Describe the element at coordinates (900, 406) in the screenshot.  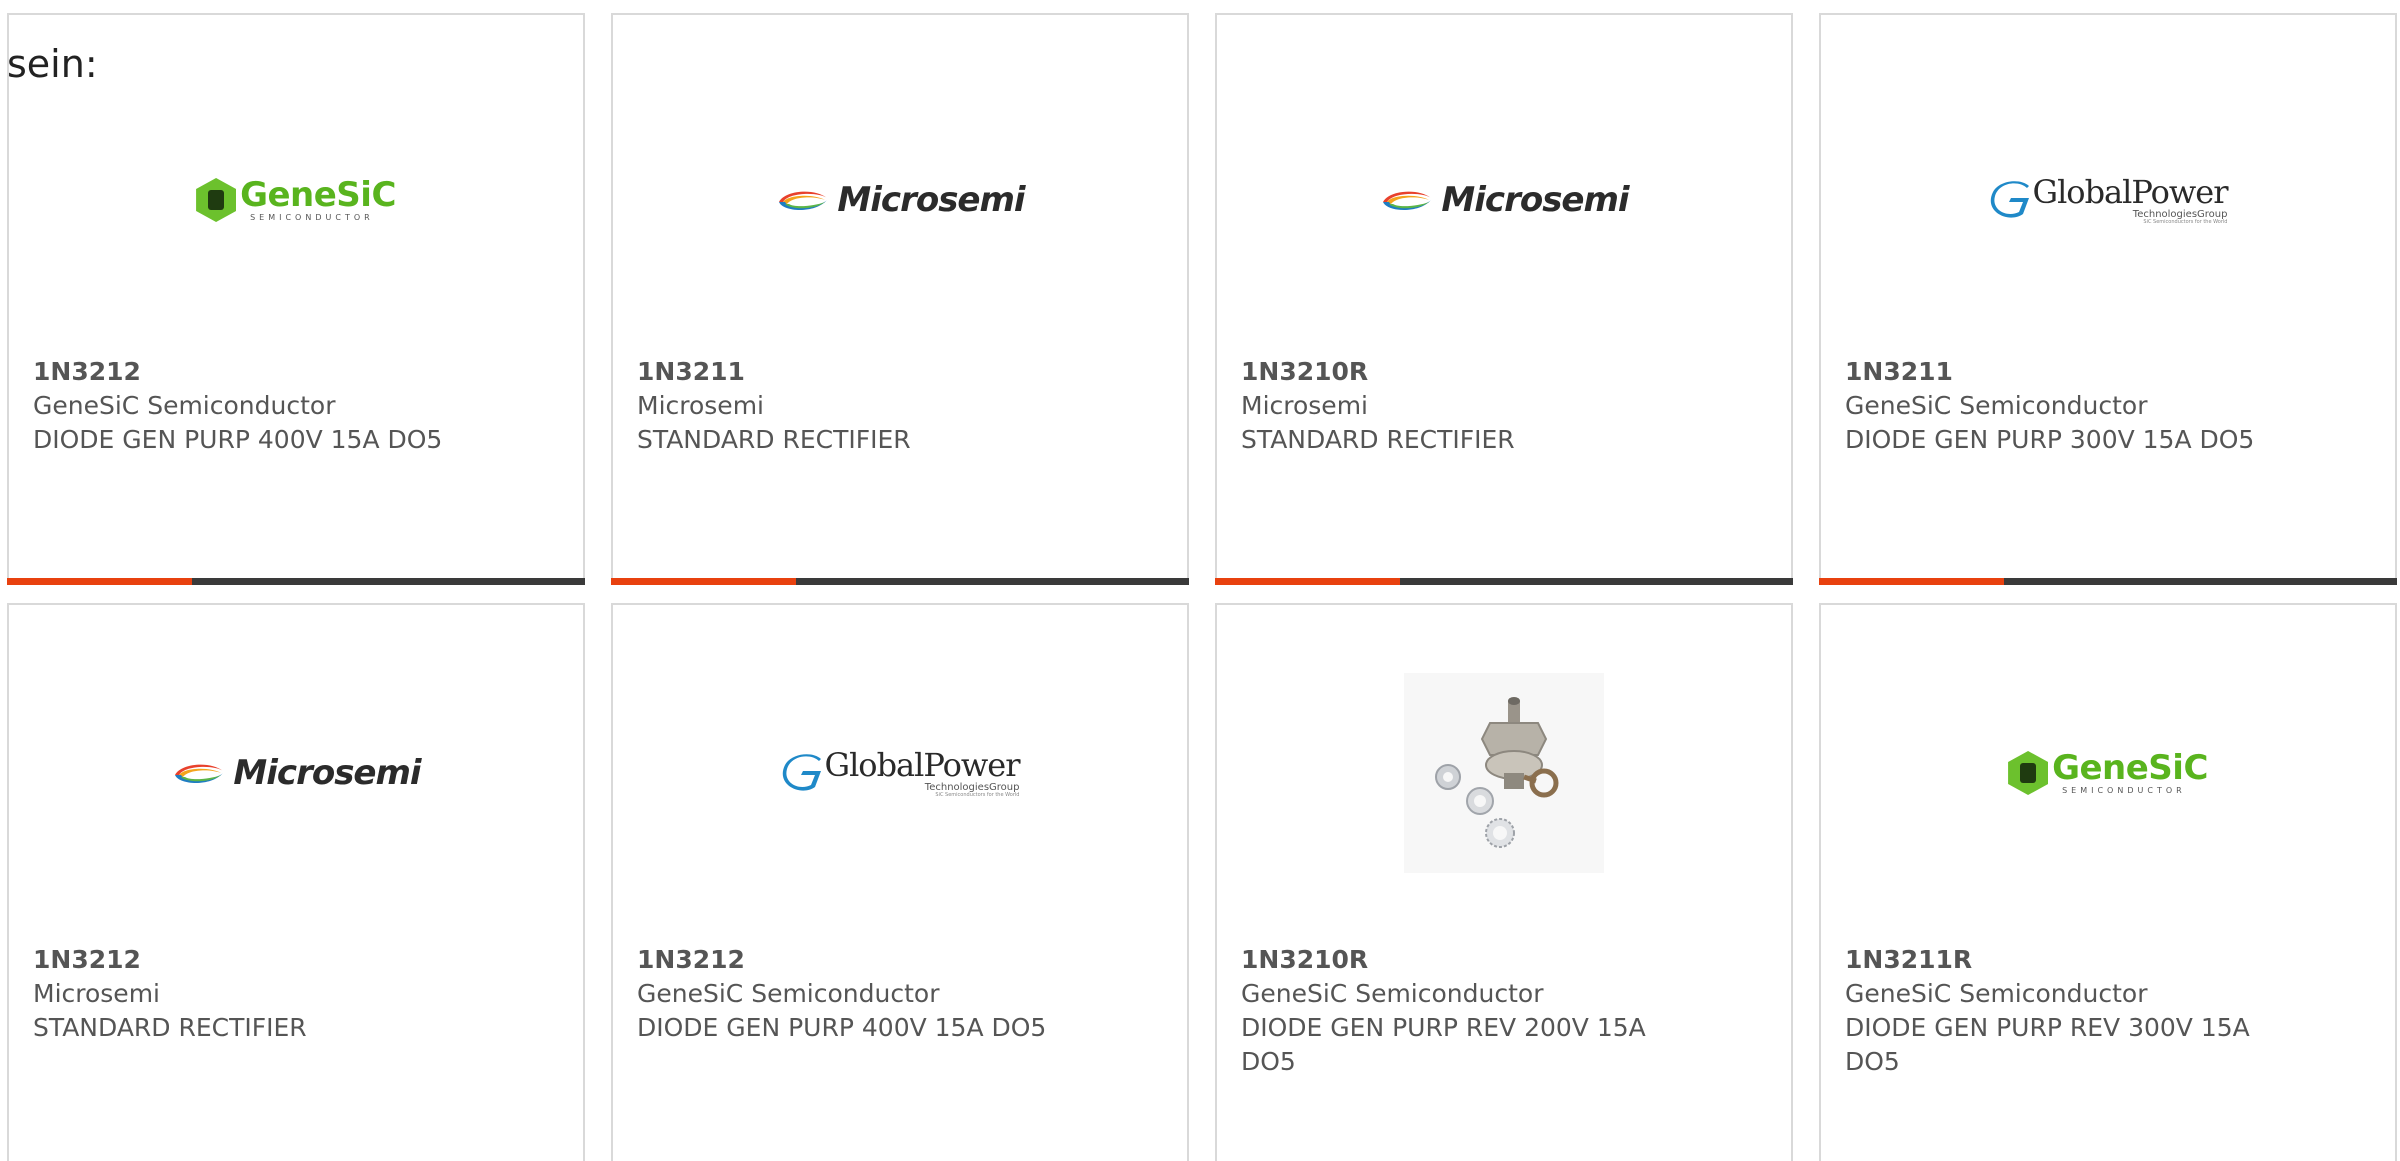
I see `product-info: 1N3211 Microsemi STANDARD RECTIFIER` at that location.